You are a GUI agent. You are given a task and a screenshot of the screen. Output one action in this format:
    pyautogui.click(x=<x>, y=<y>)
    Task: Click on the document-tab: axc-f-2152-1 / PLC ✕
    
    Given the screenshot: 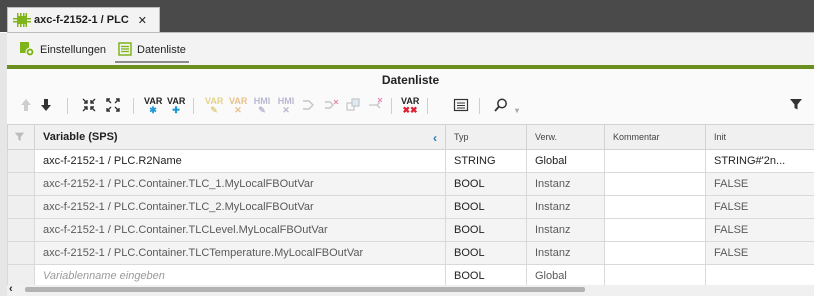 What is the action you would take?
    pyautogui.click(x=83, y=19)
    